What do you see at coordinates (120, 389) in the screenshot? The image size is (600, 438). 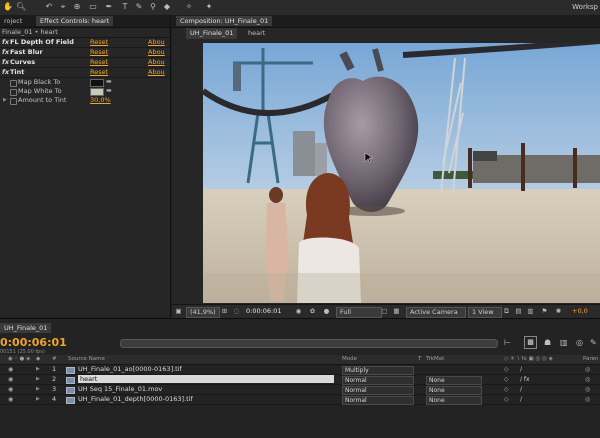 I see `layer-name: UH Seq 15_Finale_01.mov` at bounding box center [120, 389].